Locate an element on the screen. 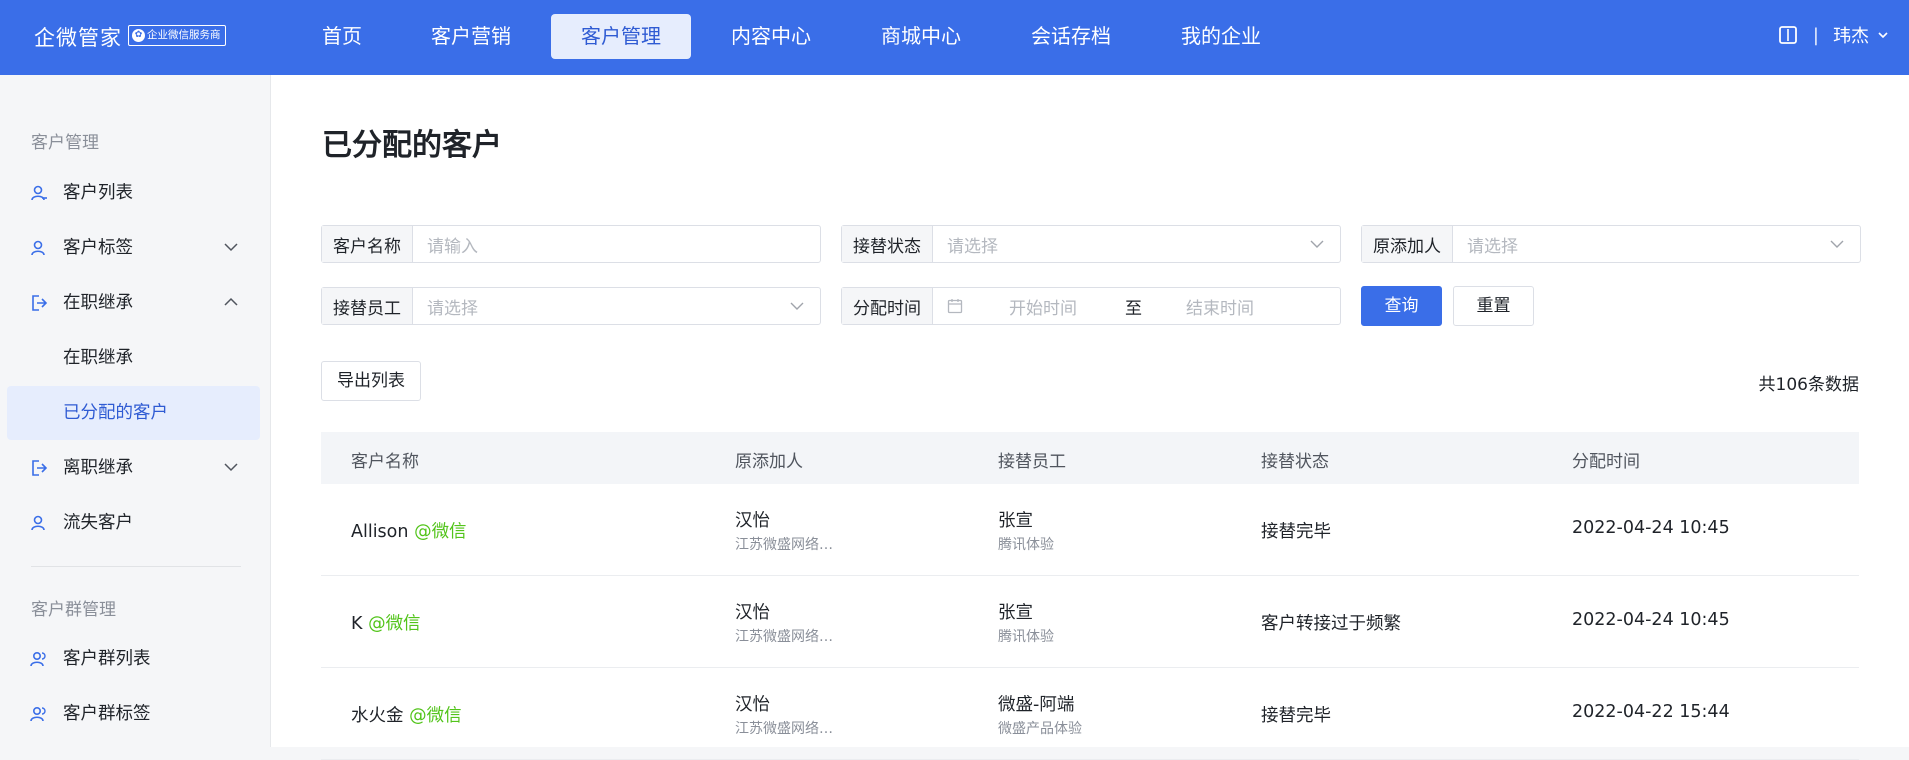 This screenshot has height=760, width=1909. nav-content-center: 内容中心 is located at coordinates (771, 36).